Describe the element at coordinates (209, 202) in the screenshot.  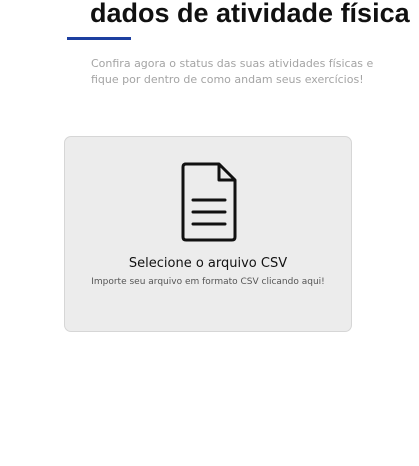
I see `file-document-icon` at that location.